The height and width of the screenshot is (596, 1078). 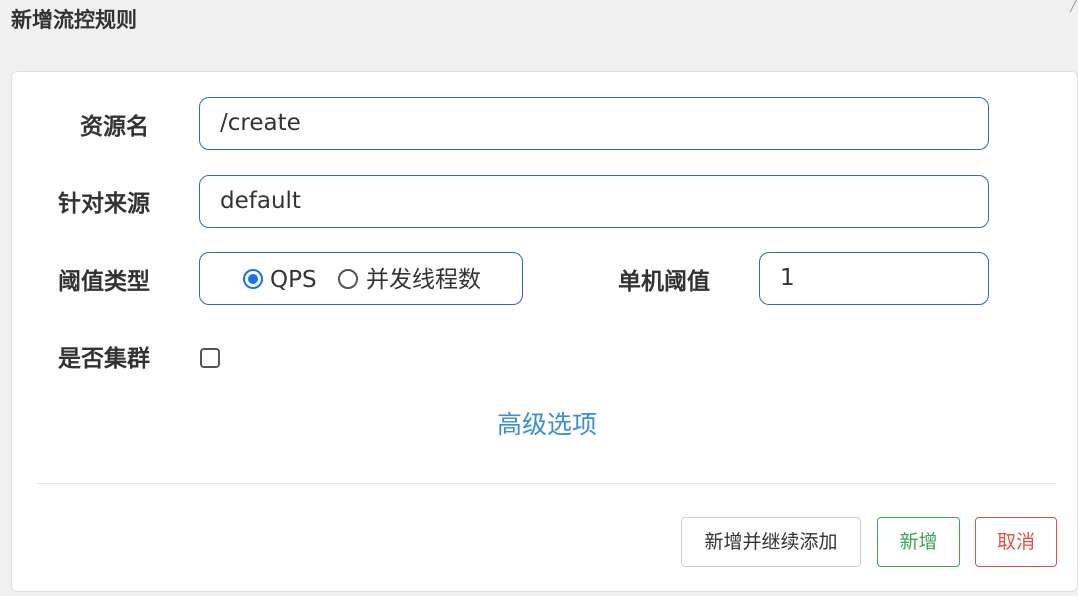 What do you see at coordinates (114, 127) in the screenshot?
I see `resource-label: 资源名` at bounding box center [114, 127].